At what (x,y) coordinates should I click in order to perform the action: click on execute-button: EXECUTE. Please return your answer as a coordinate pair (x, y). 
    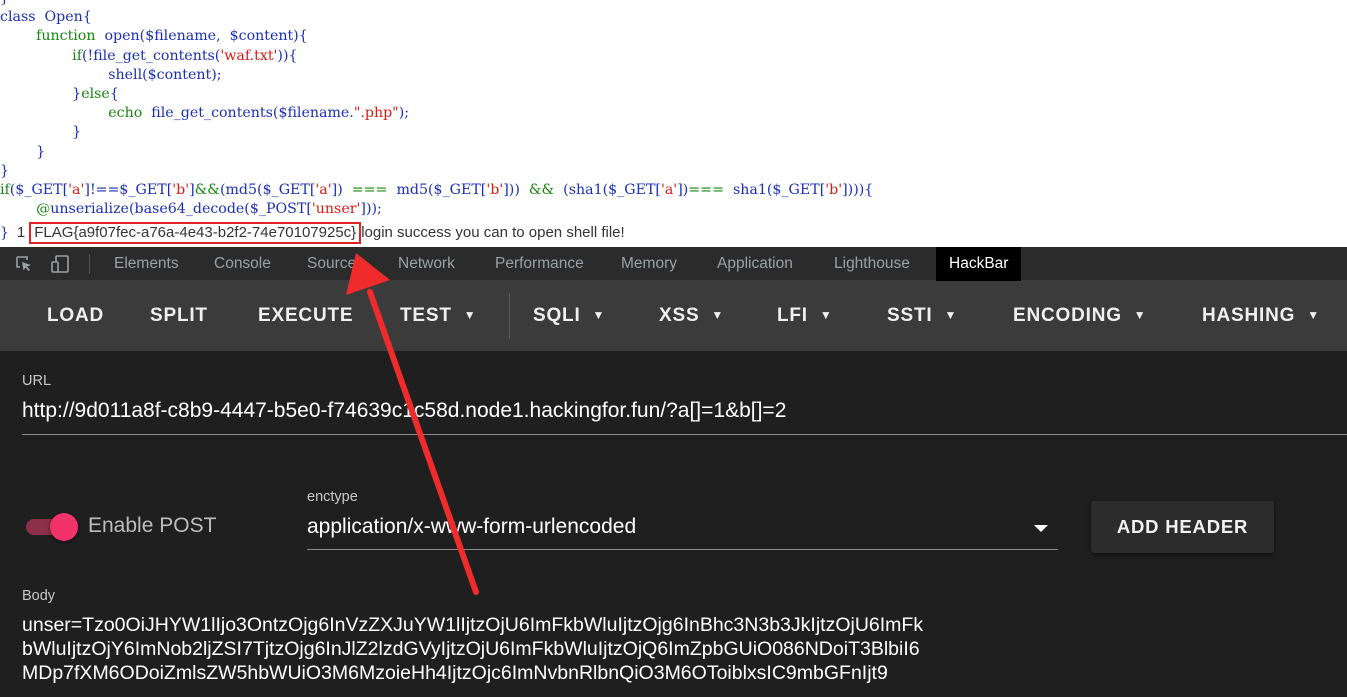
    Looking at the image, I should click on (305, 316).